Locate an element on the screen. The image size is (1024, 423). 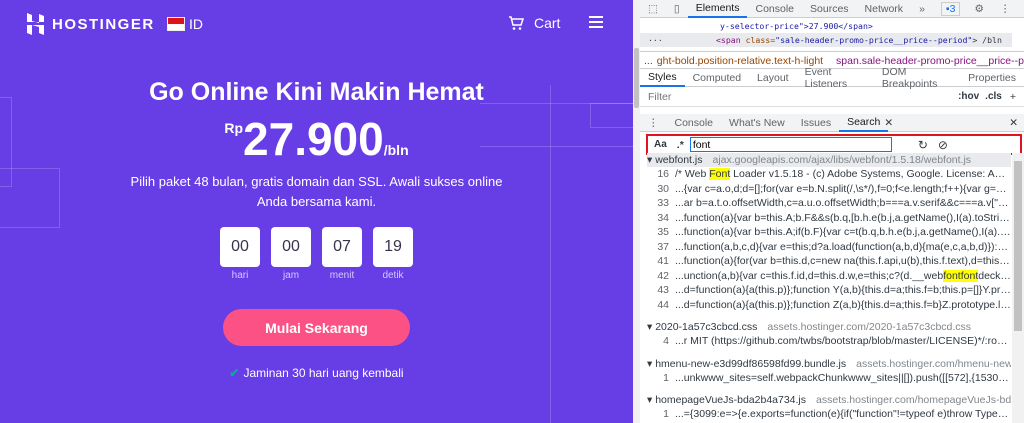
page-scrollbar is located at coordinates (636, 211).